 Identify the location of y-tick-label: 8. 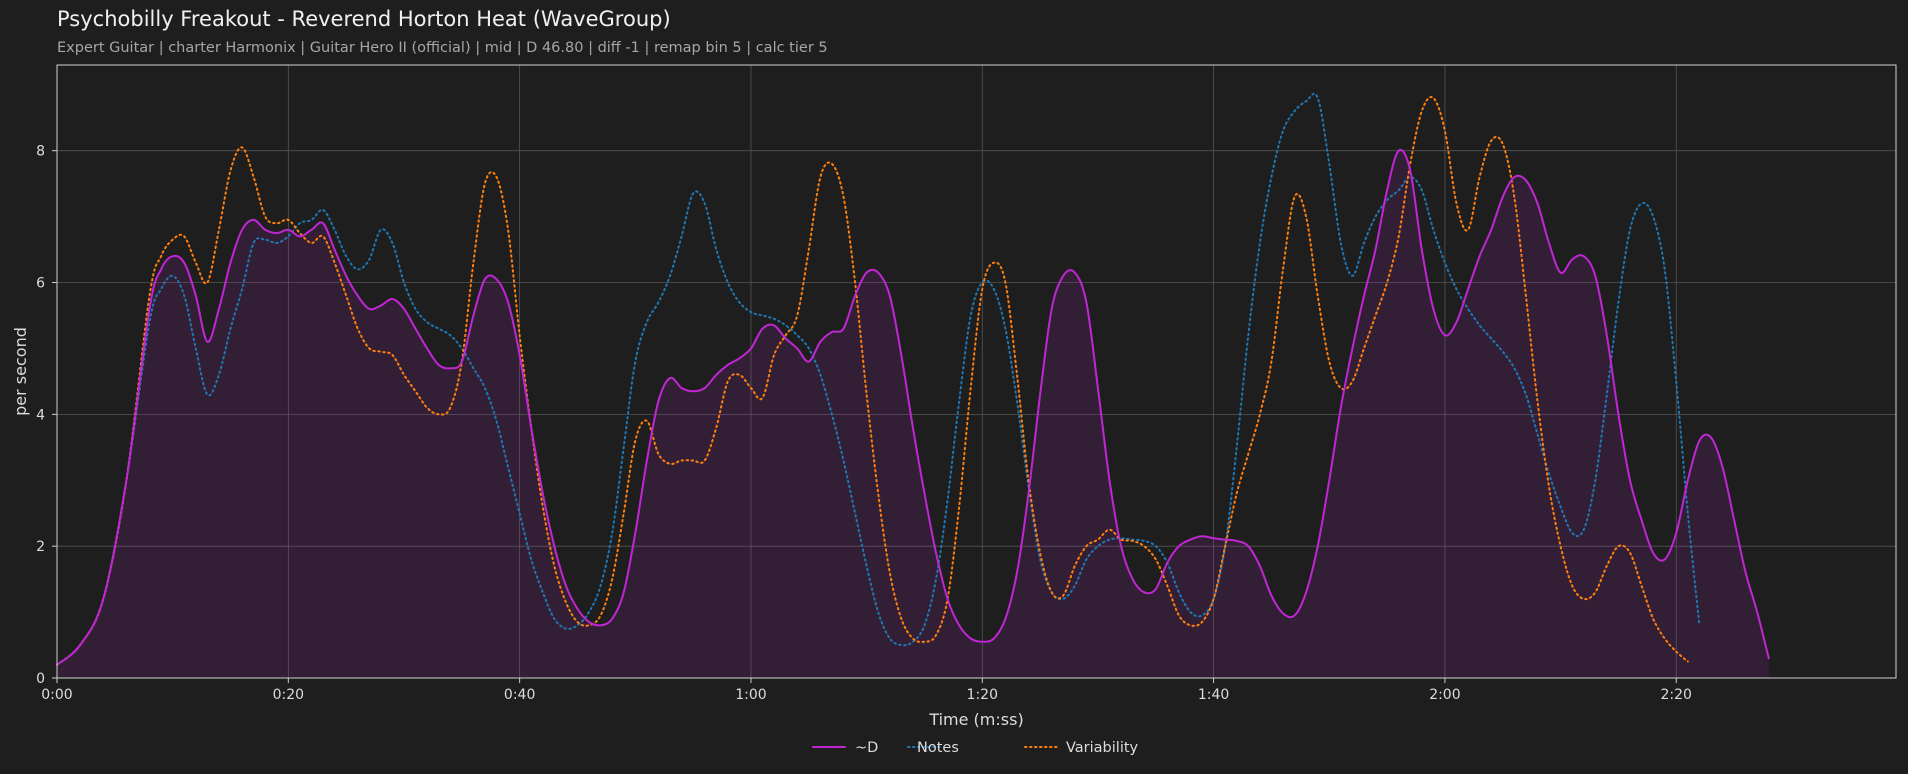
(40, 152).